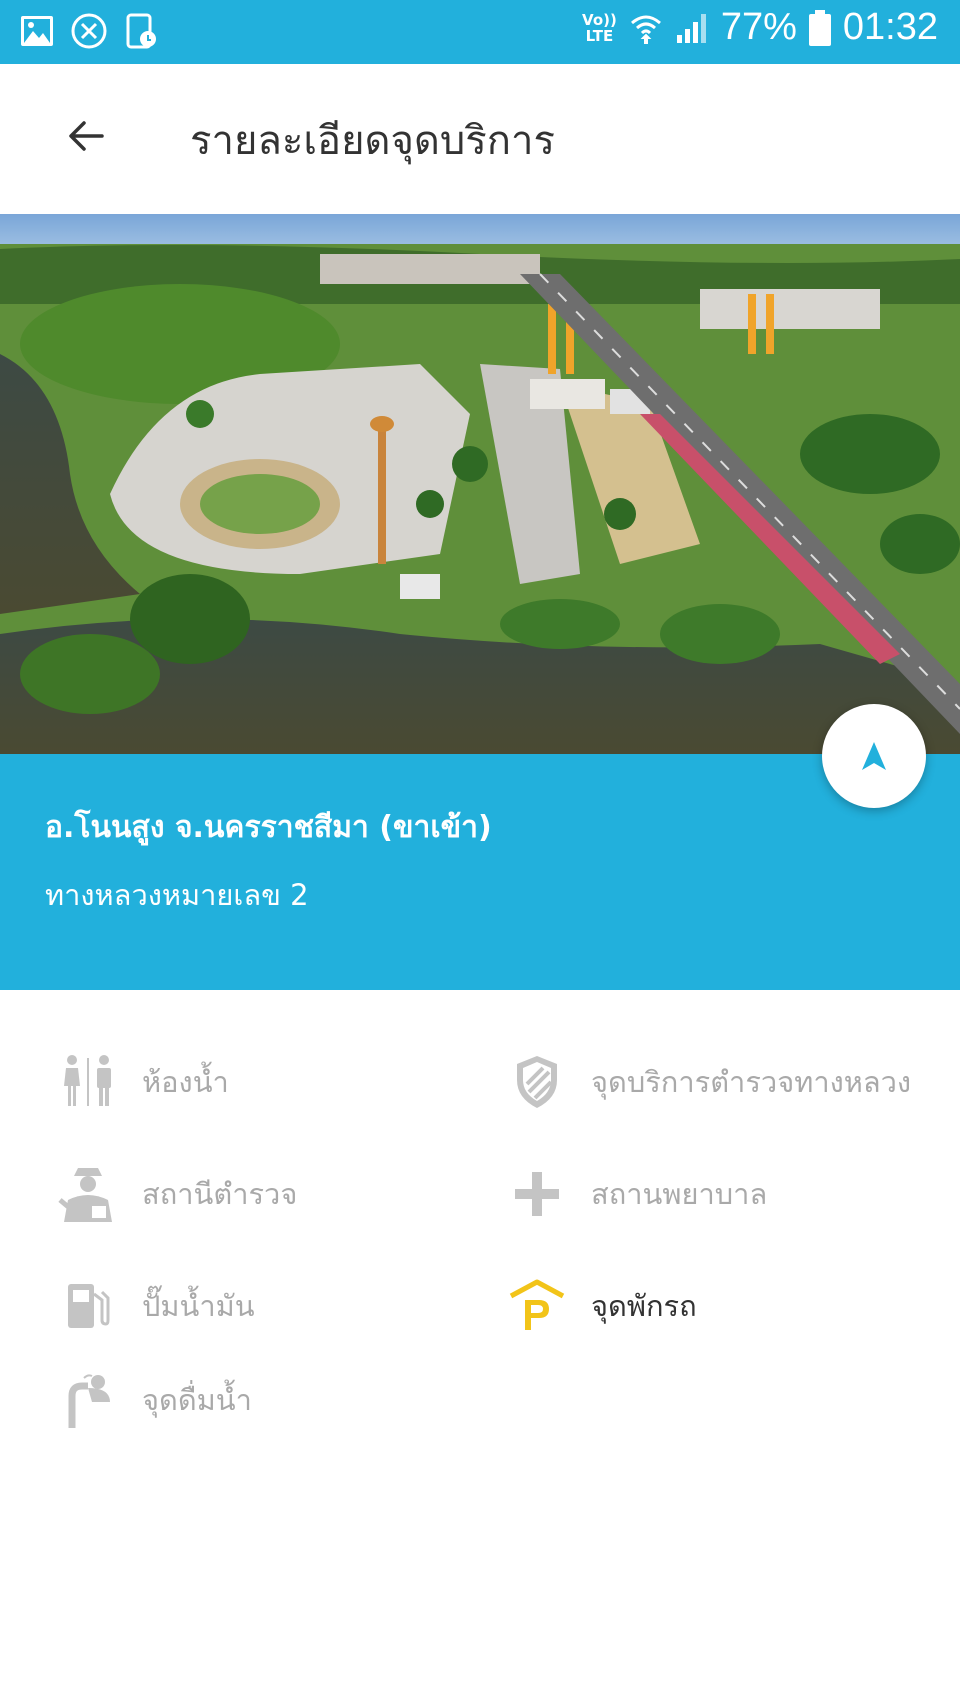 This screenshot has width=960, height=1706. Describe the element at coordinates (644, 1306) in the screenshot. I see `amenity-label: จุดพักรถ` at that location.